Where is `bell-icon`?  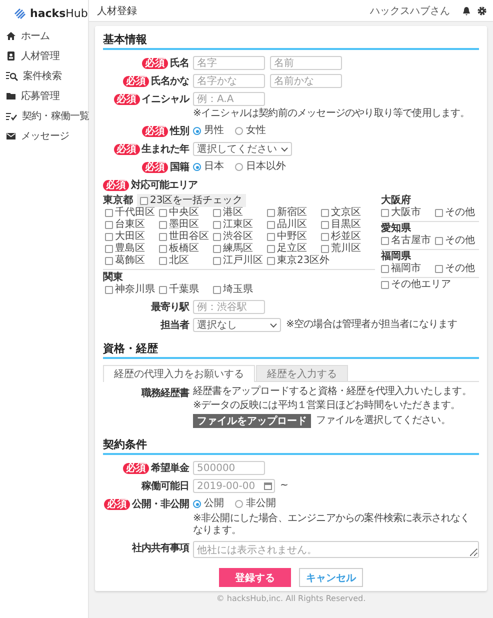 bell-icon is located at coordinates (466, 11).